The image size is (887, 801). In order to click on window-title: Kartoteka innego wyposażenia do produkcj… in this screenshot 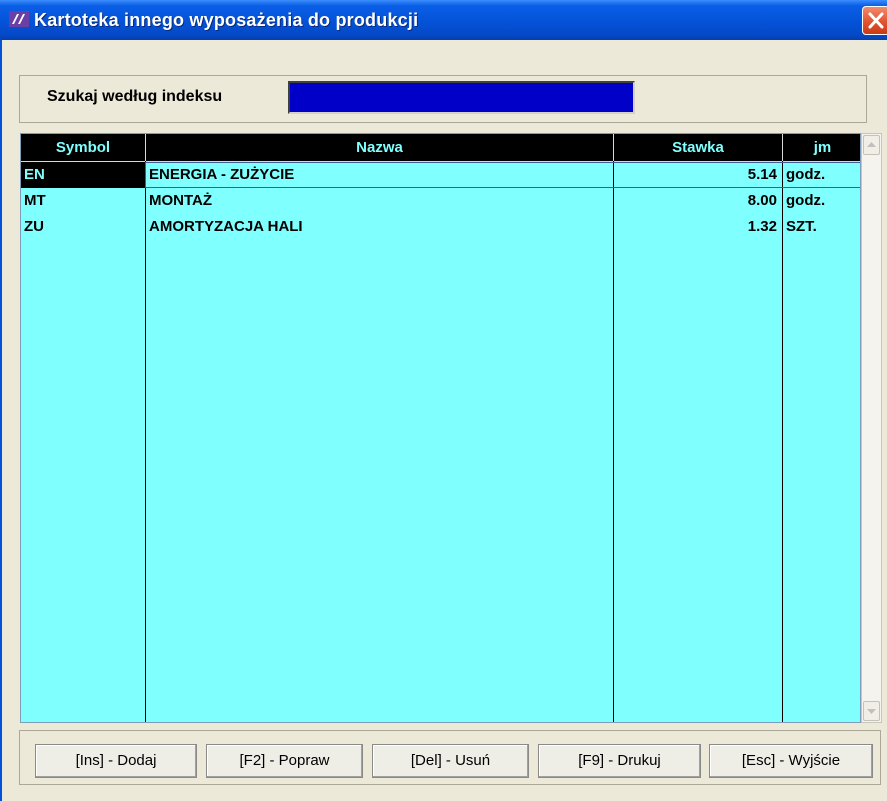, I will do `click(226, 20)`.